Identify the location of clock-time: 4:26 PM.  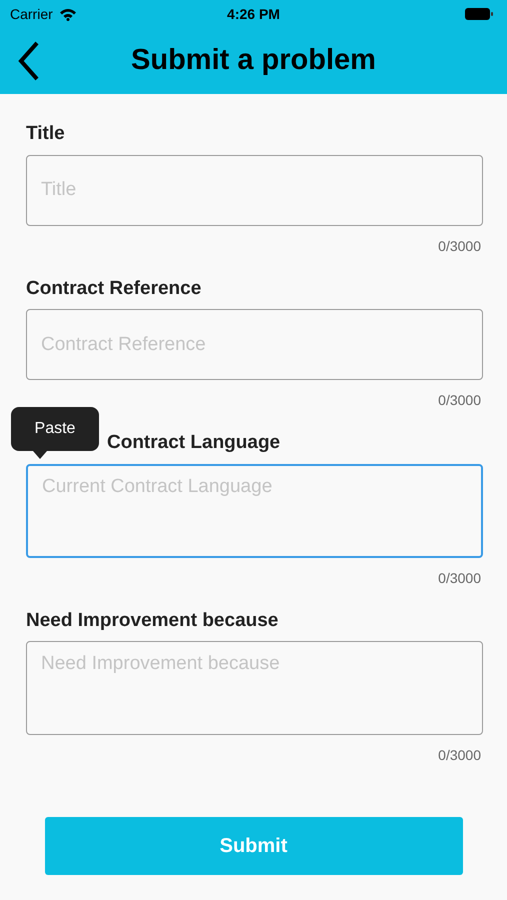
(253, 14).